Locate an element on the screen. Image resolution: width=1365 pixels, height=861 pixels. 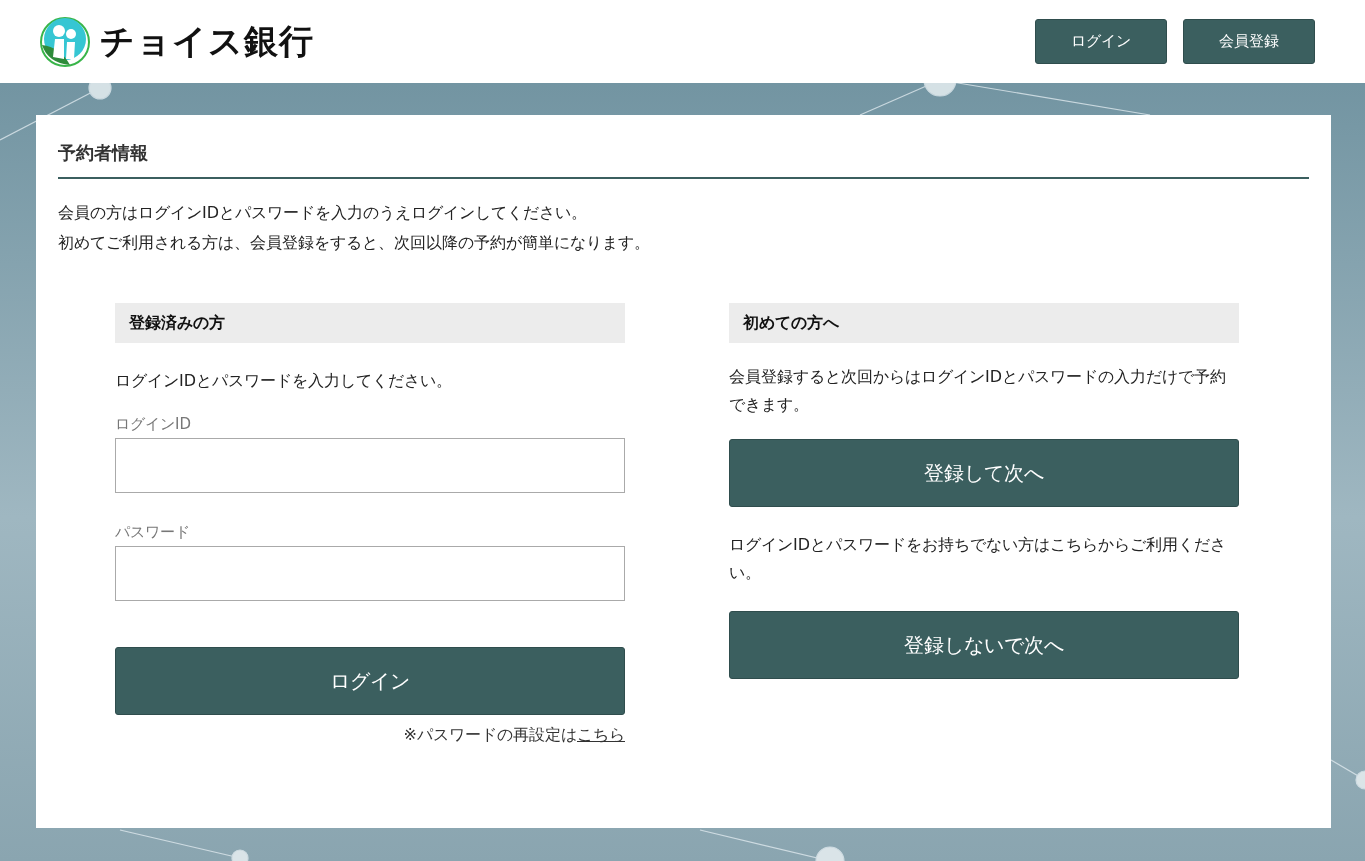
brand-name: チョイス銀行 is located at coordinates (207, 41).